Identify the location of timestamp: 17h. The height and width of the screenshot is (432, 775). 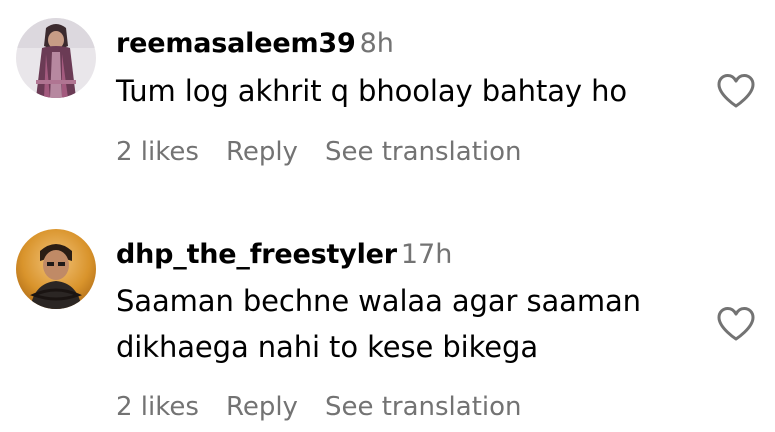
(426, 254).